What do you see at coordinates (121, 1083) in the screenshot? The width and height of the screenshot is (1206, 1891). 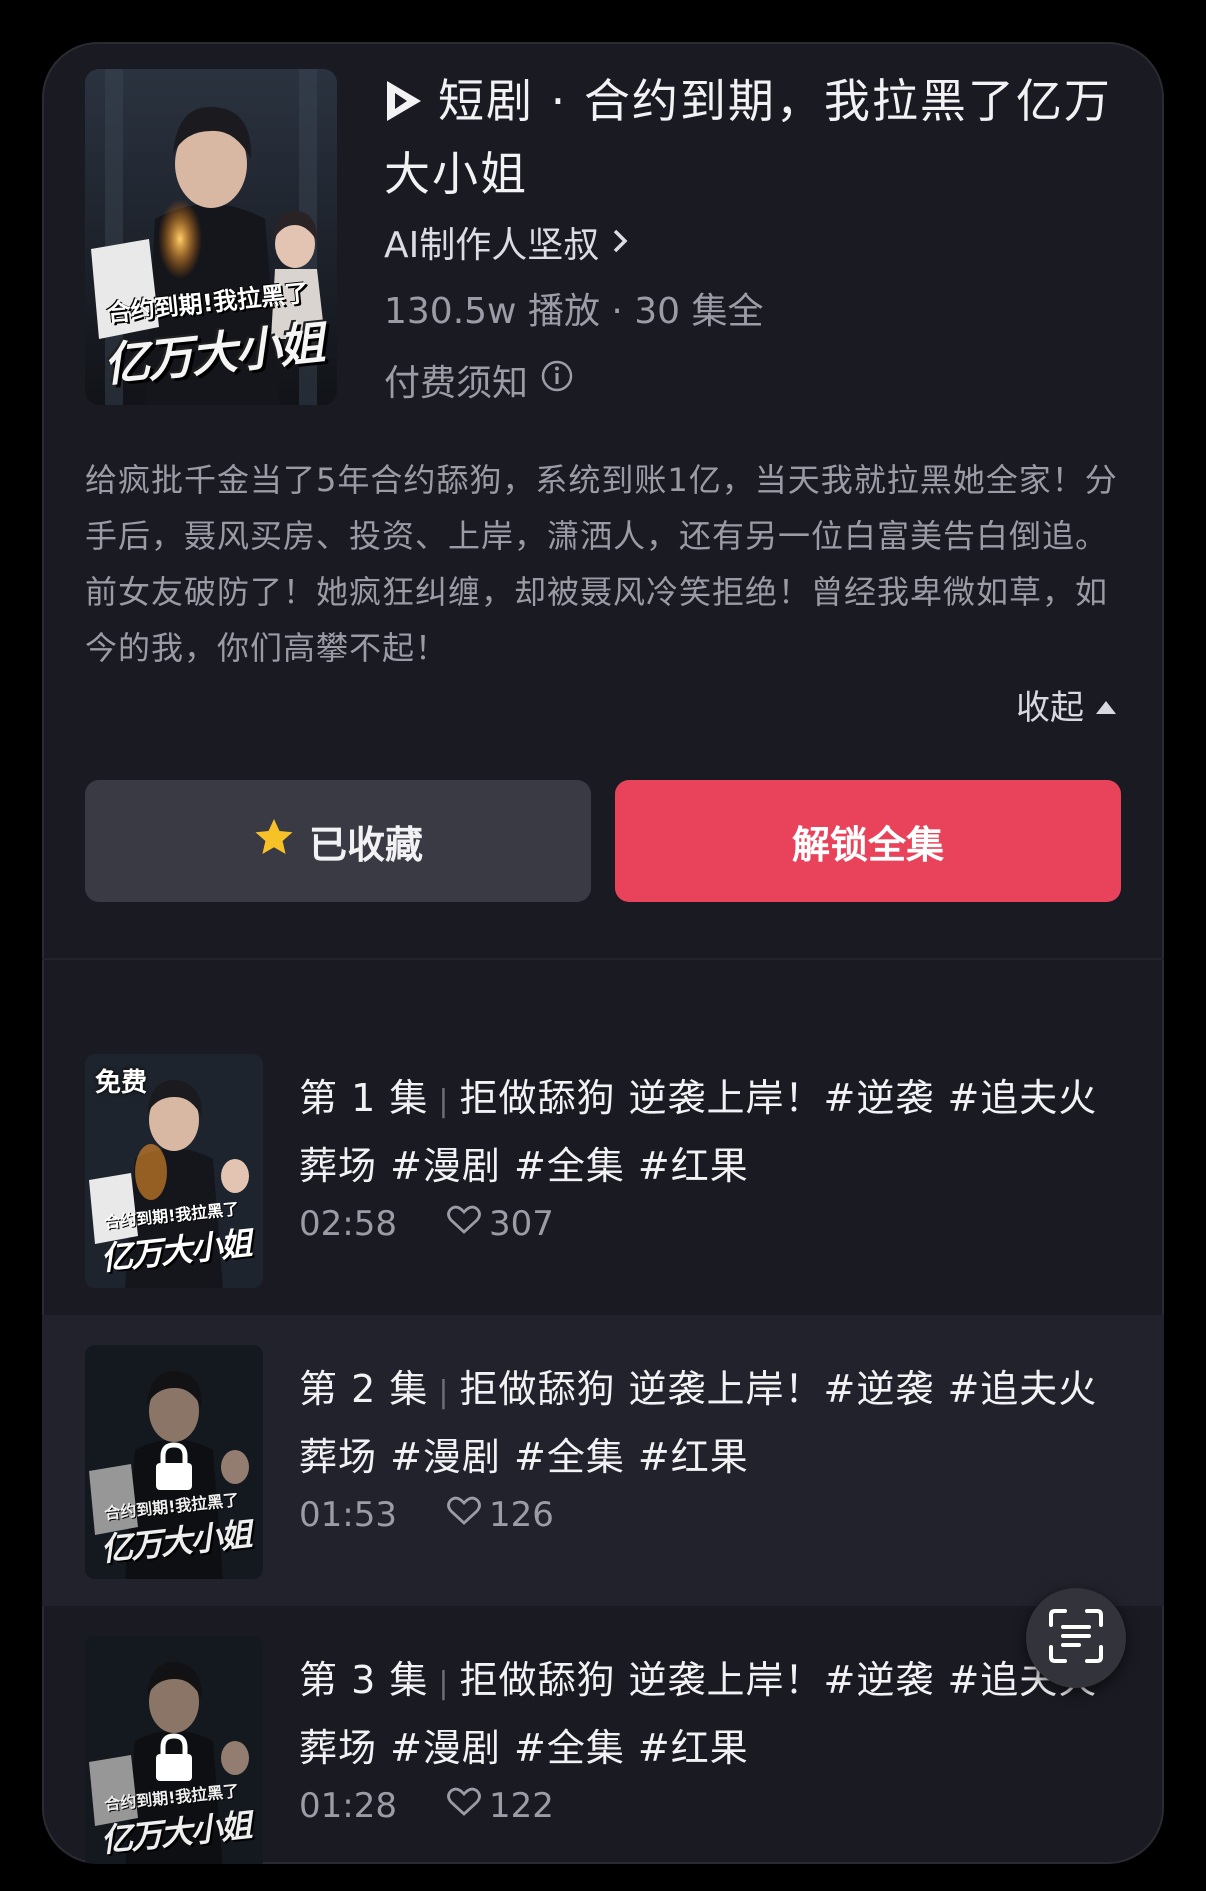 I see `free-badge: 免费` at bounding box center [121, 1083].